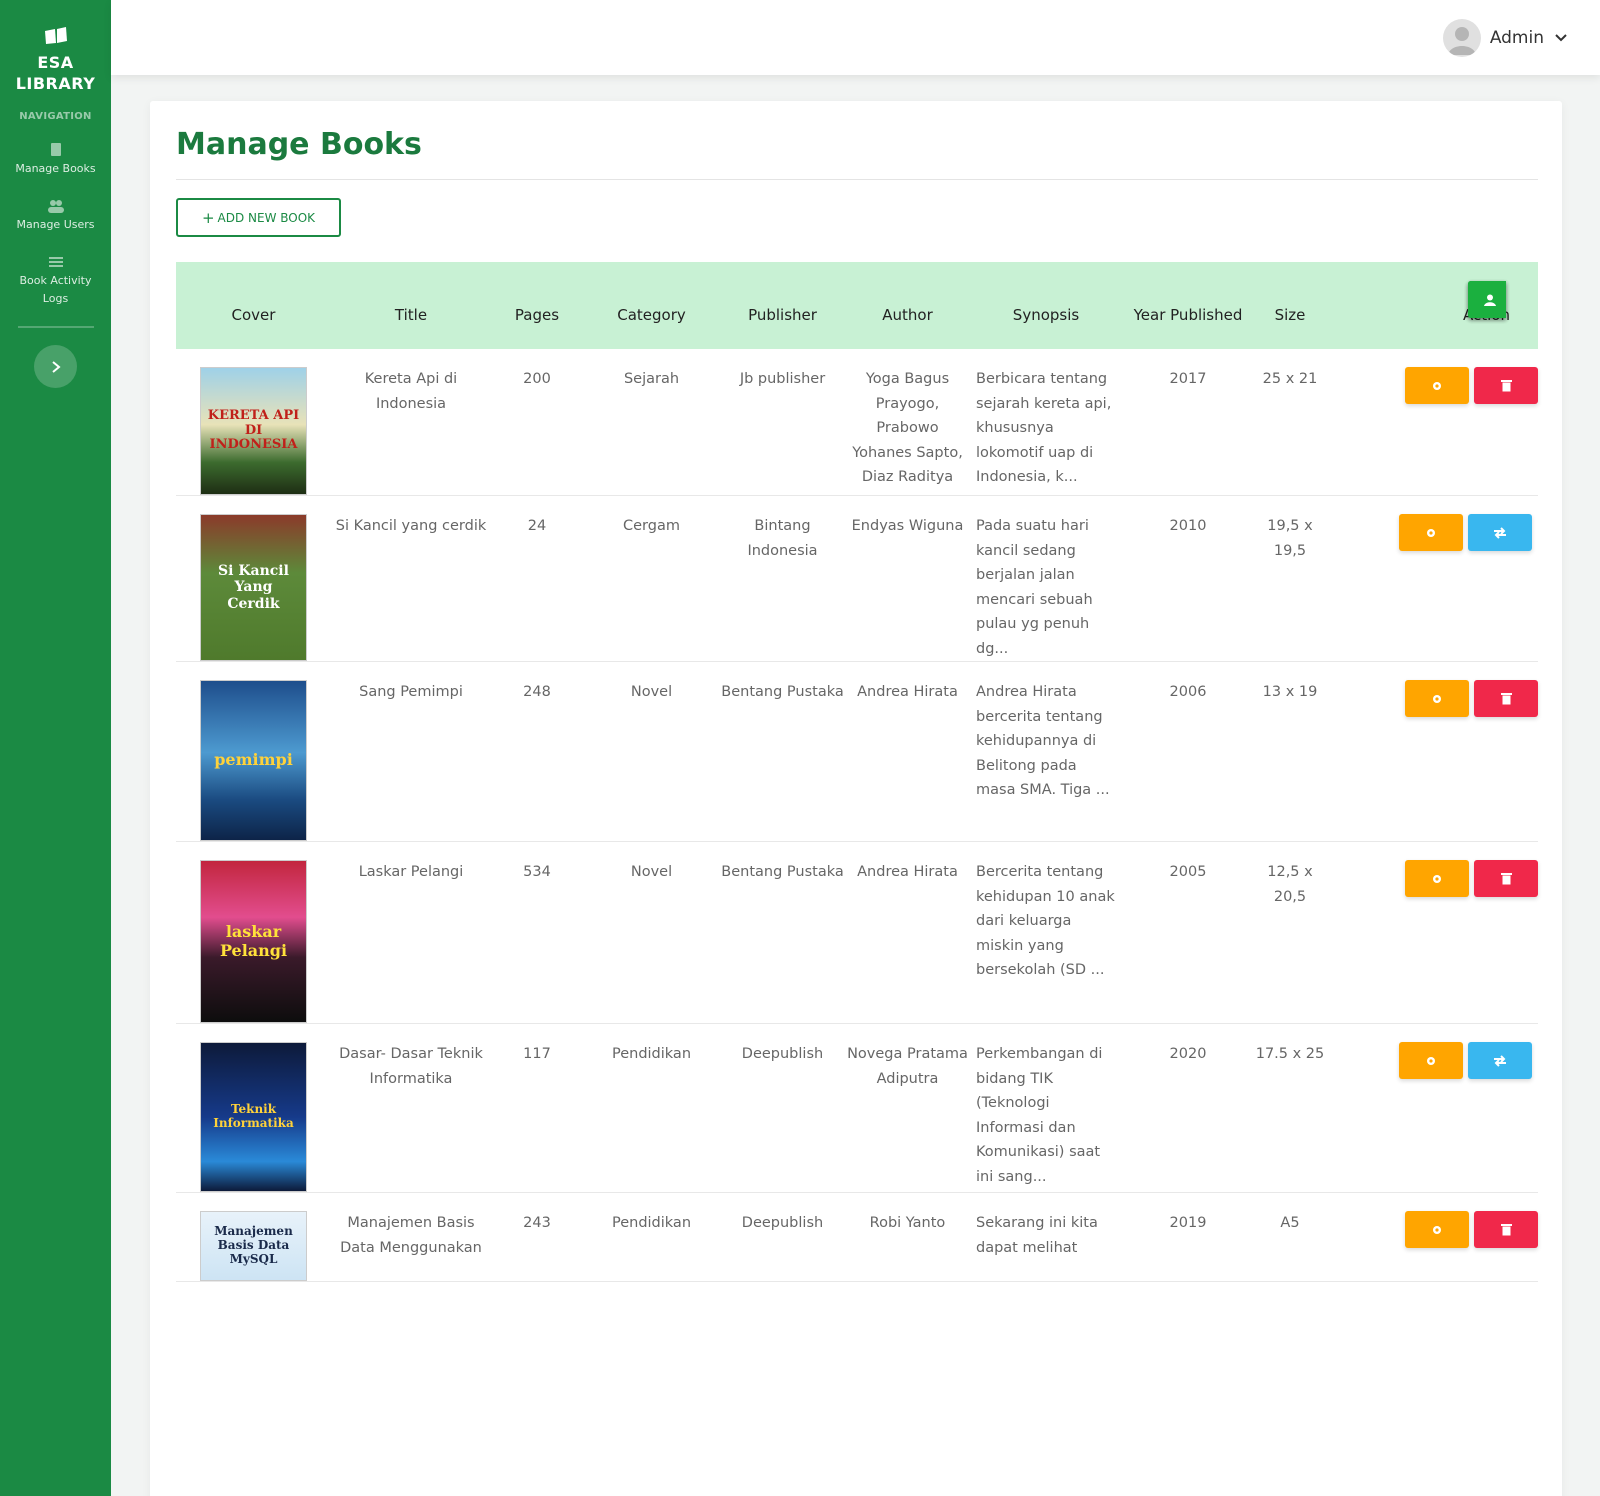 The image size is (1600, 1496). What do you see at coordinates (537, 422) in the screenshot?
I see `cell-pages: 200` at bounding box center [537, 422].